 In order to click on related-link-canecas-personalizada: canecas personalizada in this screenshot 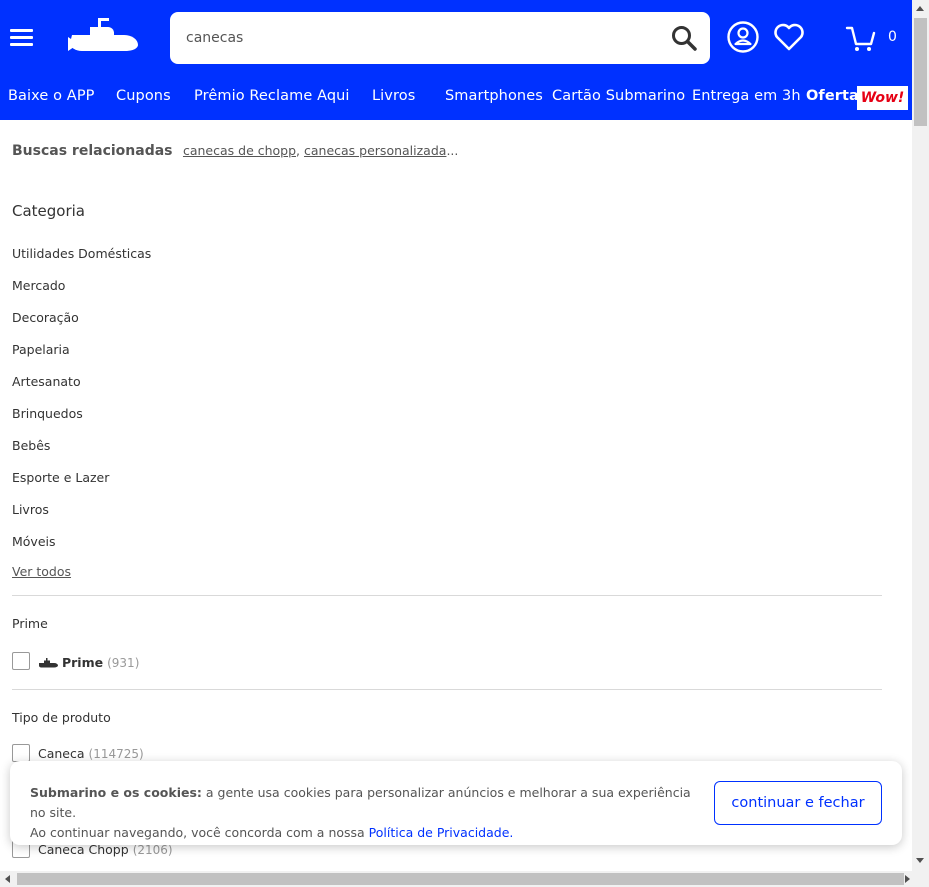, I will do `click(375, 150)`.